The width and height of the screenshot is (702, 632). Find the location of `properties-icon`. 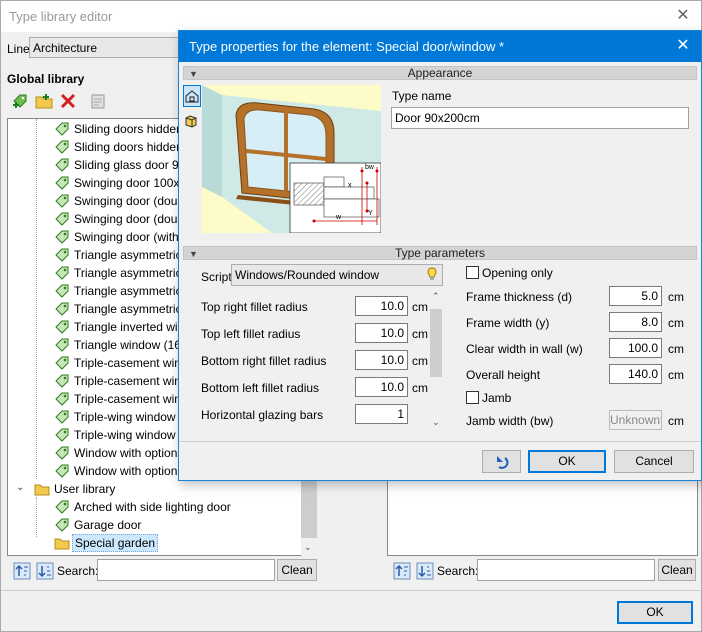

properties-icon is located at coordinates (98, 101).